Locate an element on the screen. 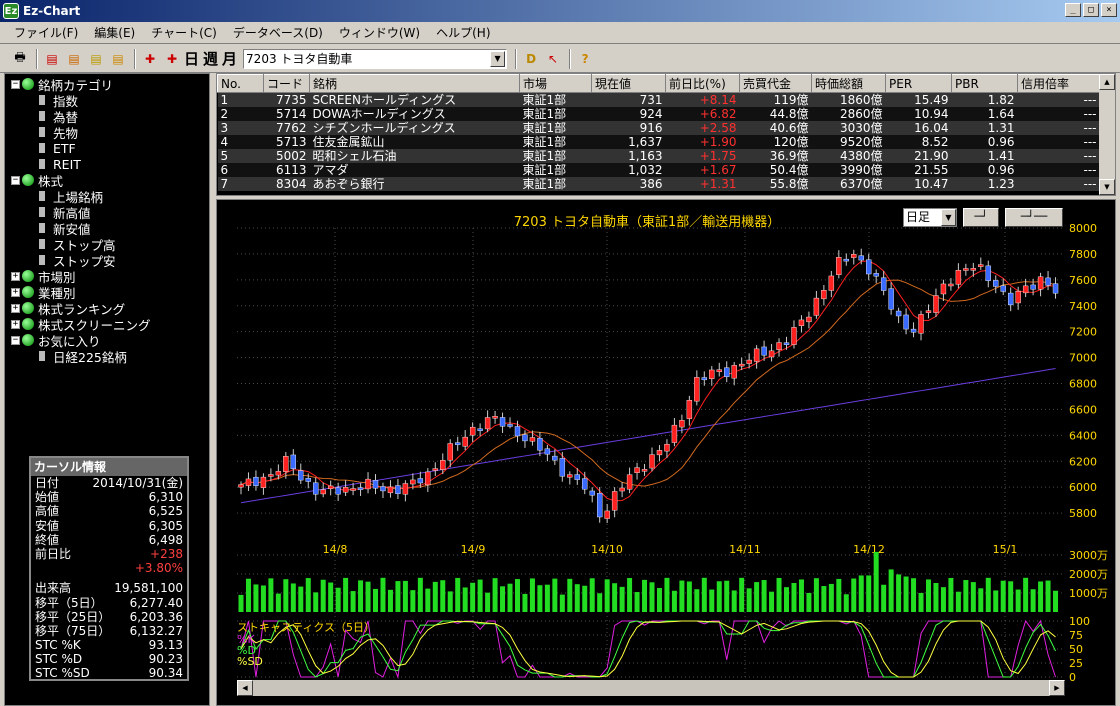 This screenshot has height=706, width=1120. db-tool-icon: D is located at coordinates (531, 59).